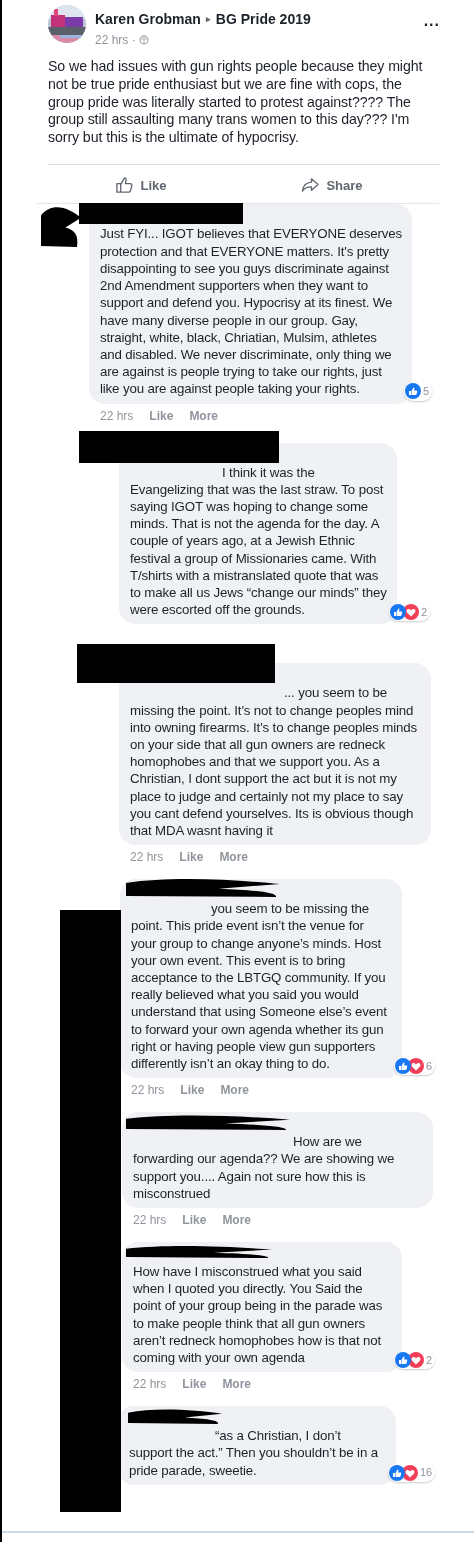 The width and height of the screenshot is (474, 1542). What do you see at coordinates (208, 19) in the screenshot?
I see `breadcrumb-arrow-icon: ▸` at bounding box center [208, 19].